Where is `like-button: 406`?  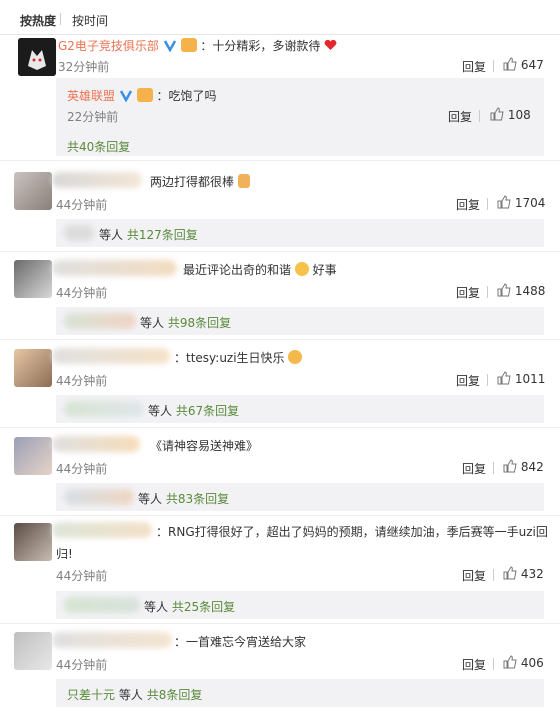 like-button: 406 is located at coordinates (523, 662).